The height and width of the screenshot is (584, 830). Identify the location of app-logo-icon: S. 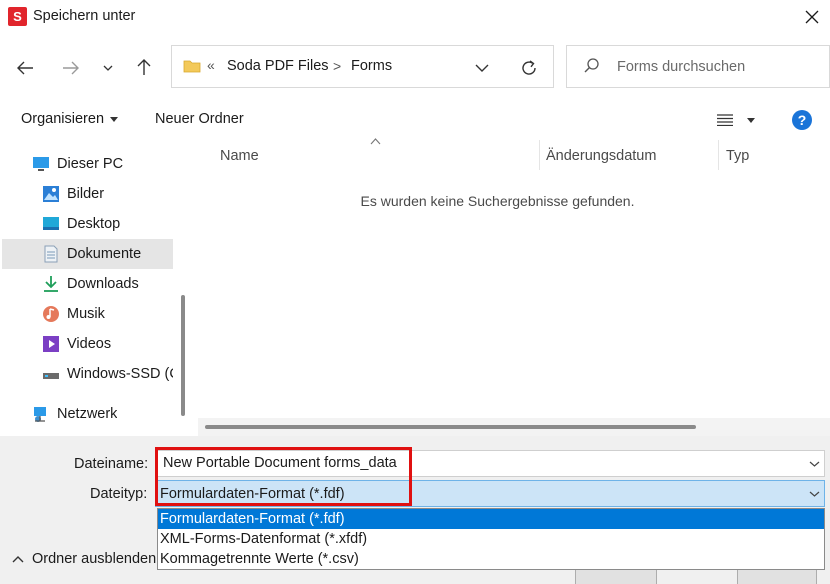
(17, 16).